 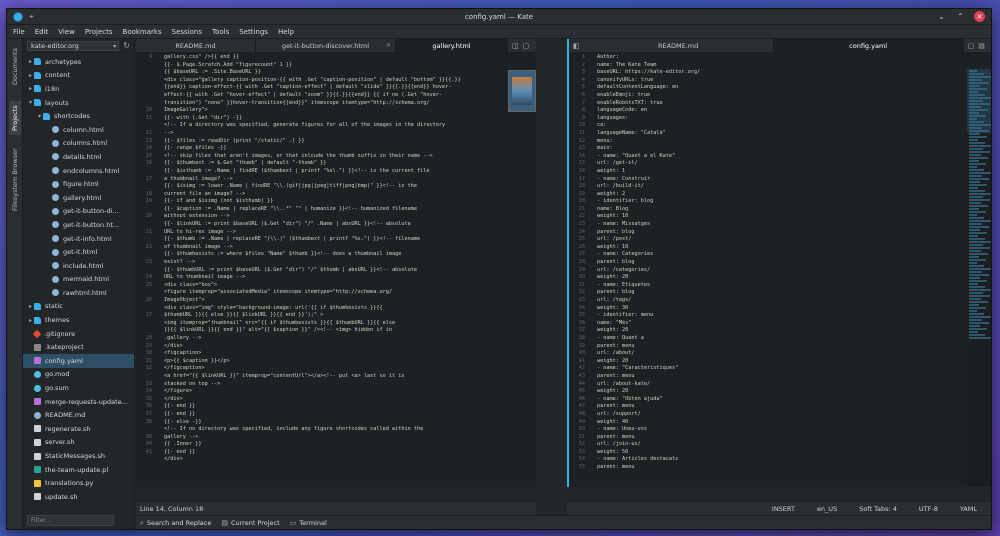 What do you see at coordinates (148, 148) in the screenshot?
I see `line-number: 14` at bounding box center [148, 148].